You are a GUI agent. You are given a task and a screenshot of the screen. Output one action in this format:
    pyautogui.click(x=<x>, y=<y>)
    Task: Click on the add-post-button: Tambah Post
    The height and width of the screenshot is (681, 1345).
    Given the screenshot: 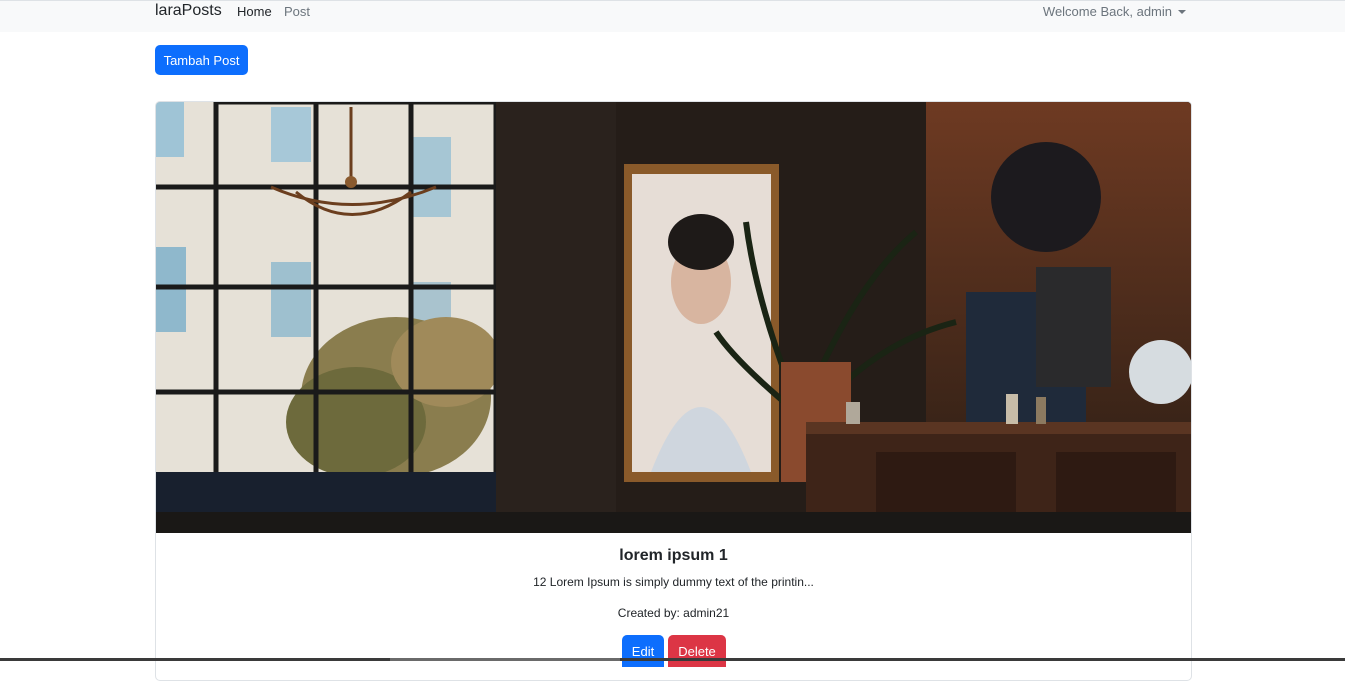 What is the action you would take?
    pyautogui.click(x=201, y=60)
    